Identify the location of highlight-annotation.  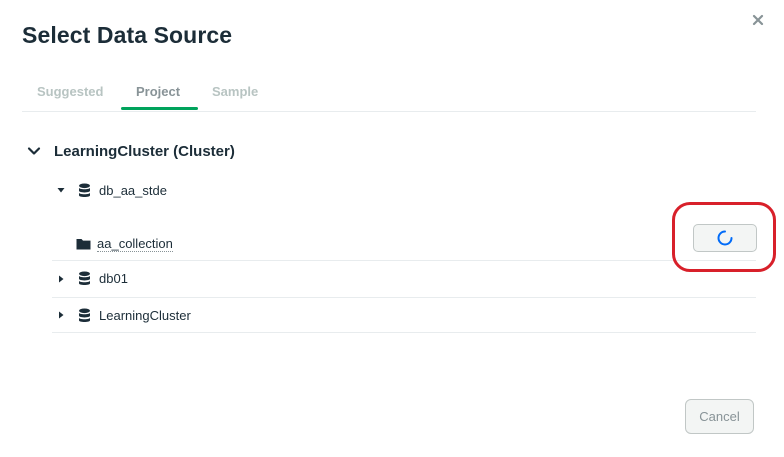
(724, 237).